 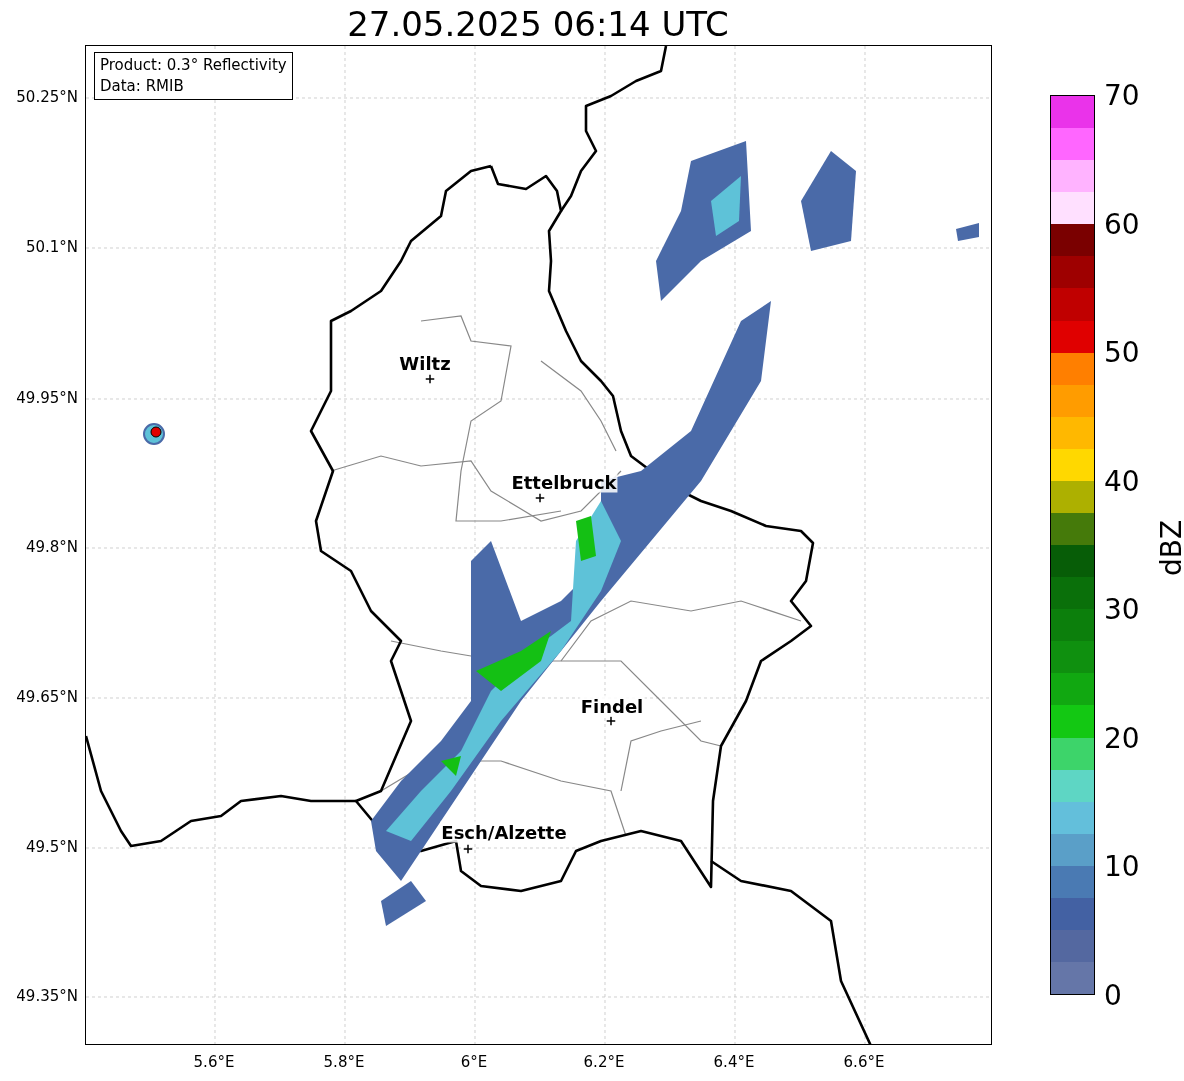 What do you see at coordinates (1122, 738) in the screenshot?
I see `colorbar-tick-label: 20` at bounding box center [1122, 738].